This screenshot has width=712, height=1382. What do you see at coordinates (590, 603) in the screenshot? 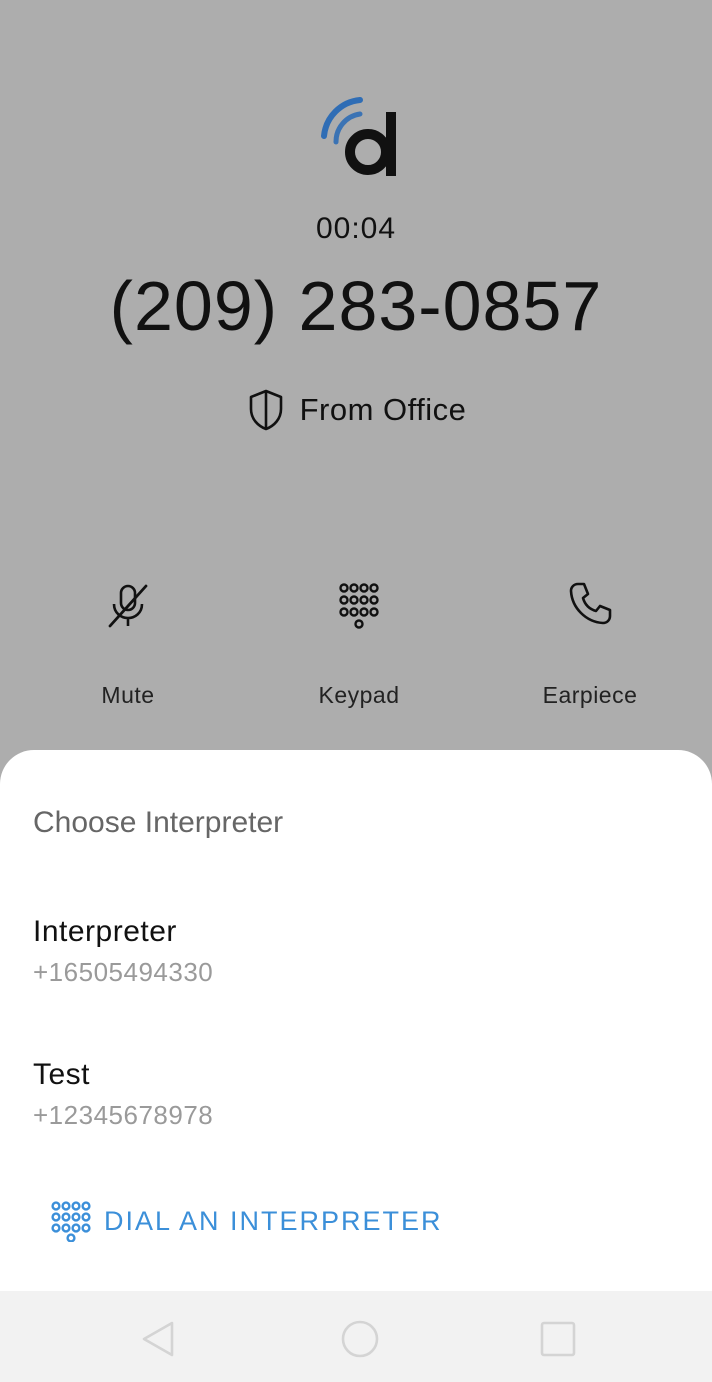
I see `phone-icon` at bounding box center [590, 603].